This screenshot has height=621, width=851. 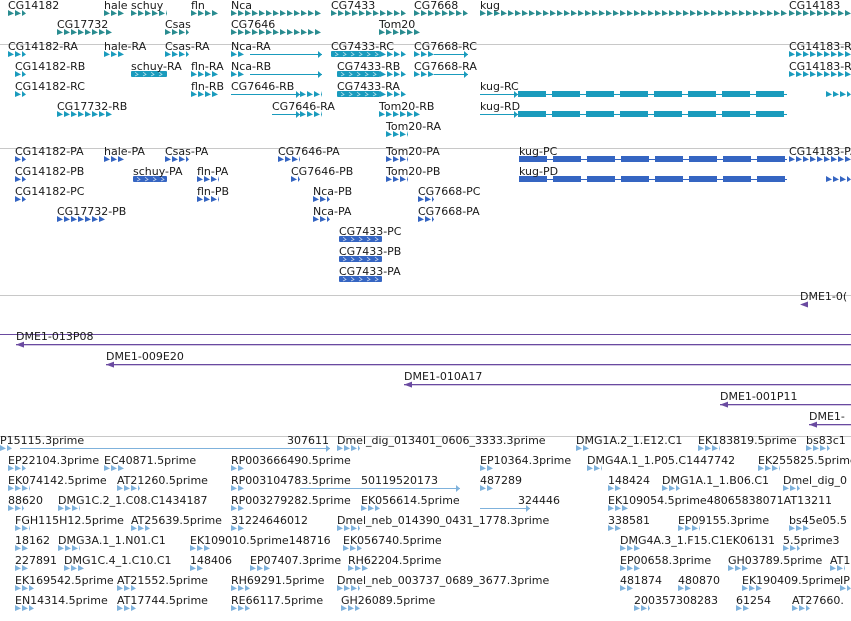 What do you see at coordinates (818, 600) in the screenshot?
I see `est-feature-label: AT27660.` at bounding box center [818, 600].